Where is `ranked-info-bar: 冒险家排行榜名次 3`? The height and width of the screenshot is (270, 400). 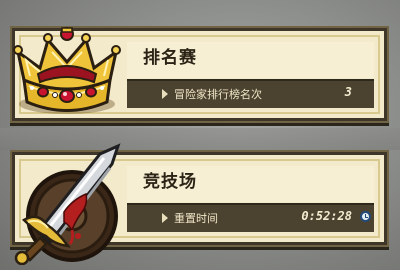 ranked-info-bar: 冒险家排行榜名次 3 is located at coordinates (250, 93).